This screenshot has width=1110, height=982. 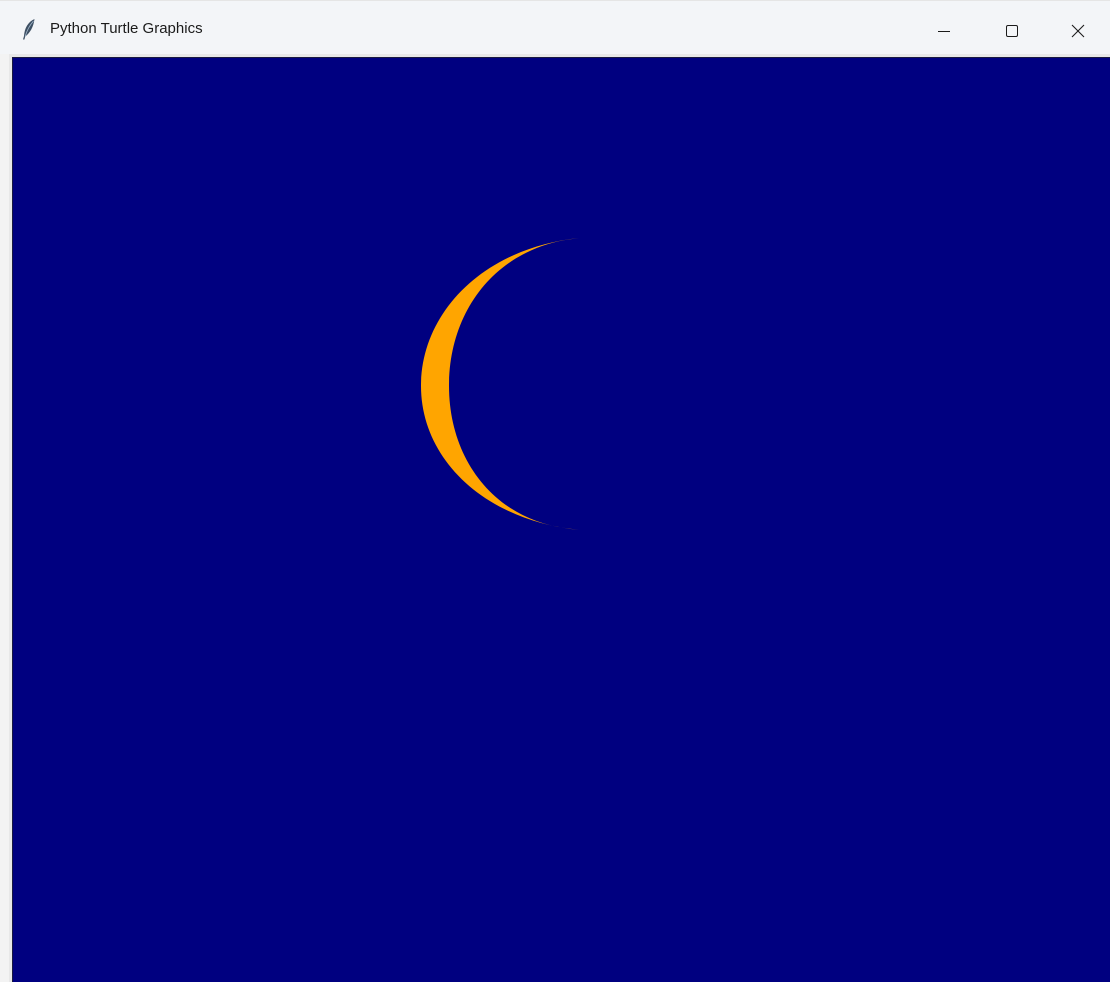 I want to click on maximize-icon, so click(x=1012, y=31).